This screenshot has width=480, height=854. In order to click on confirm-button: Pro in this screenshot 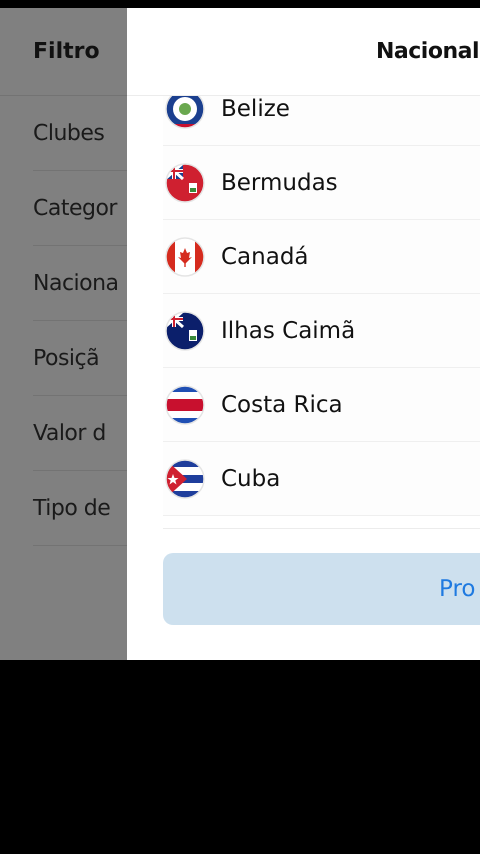, I will do `click(321, 589)`.